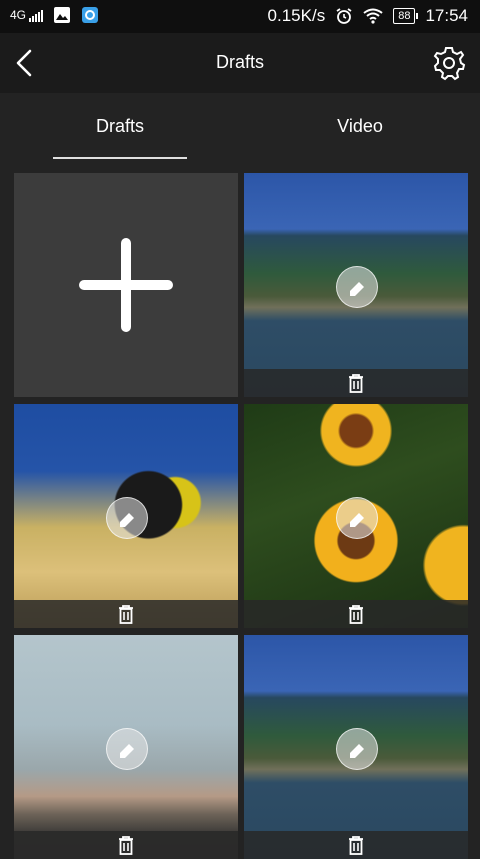 This screenshot has height=859, width=480. Describe the element at coordinates (120, 128) in the screenshot. I see `tab-drafts: Drafts` at that location.